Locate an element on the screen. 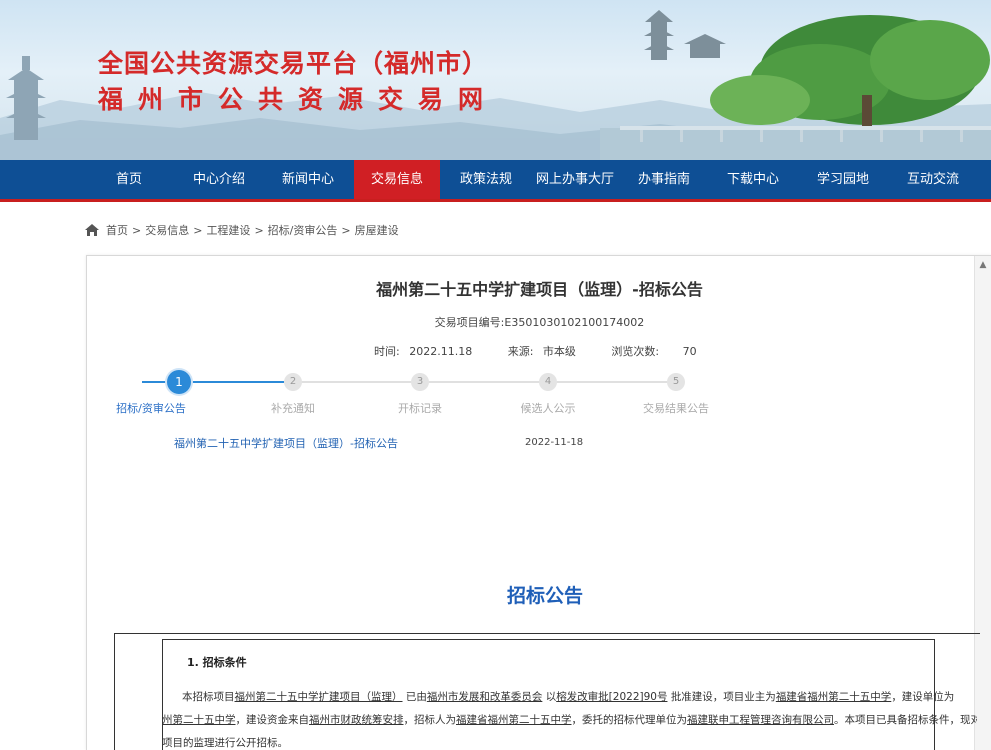 This screenshot has height=750, width=991. source-value: 市本级 is located at coordinates (559, 351).